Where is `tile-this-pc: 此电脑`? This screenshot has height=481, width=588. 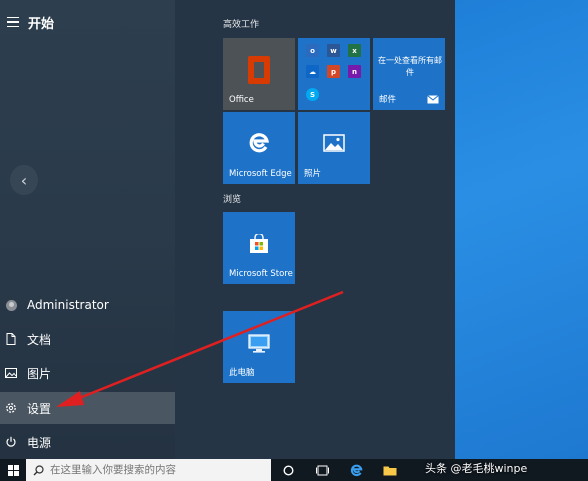 tile-this-pc: 此电脑 is located at coordinates (259, 347).